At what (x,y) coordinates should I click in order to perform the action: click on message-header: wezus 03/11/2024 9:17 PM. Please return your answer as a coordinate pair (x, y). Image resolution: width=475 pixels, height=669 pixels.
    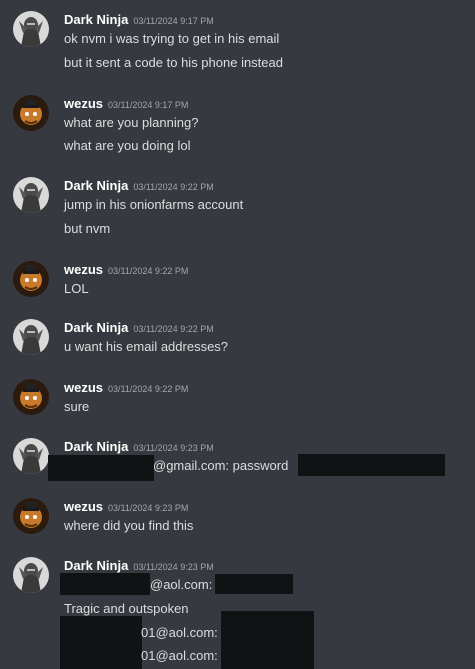
    Looking at the image, I should click on (126, 104).